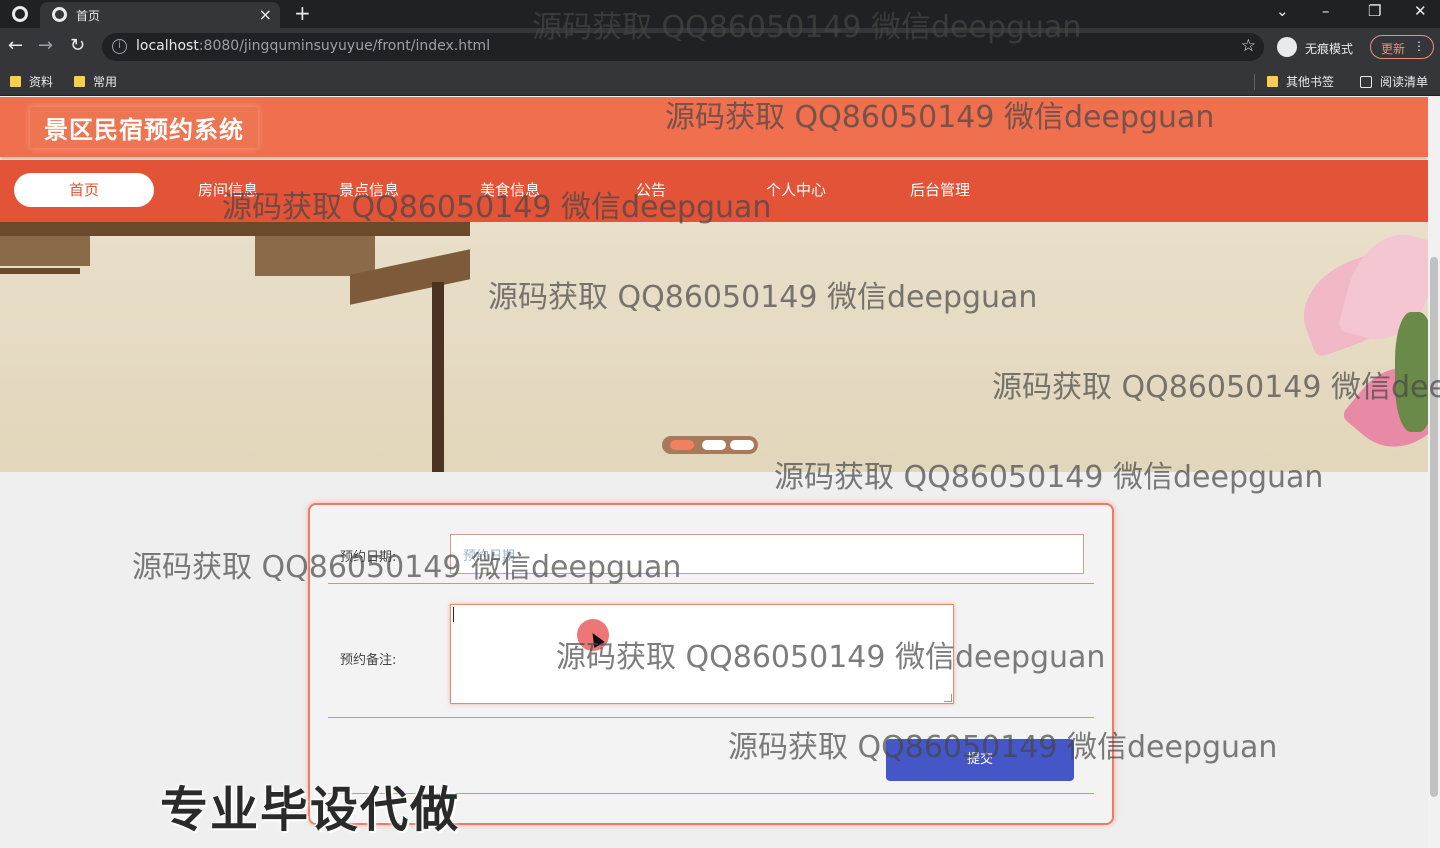  I want to click on page-scrollbar, so click(1434, 472).